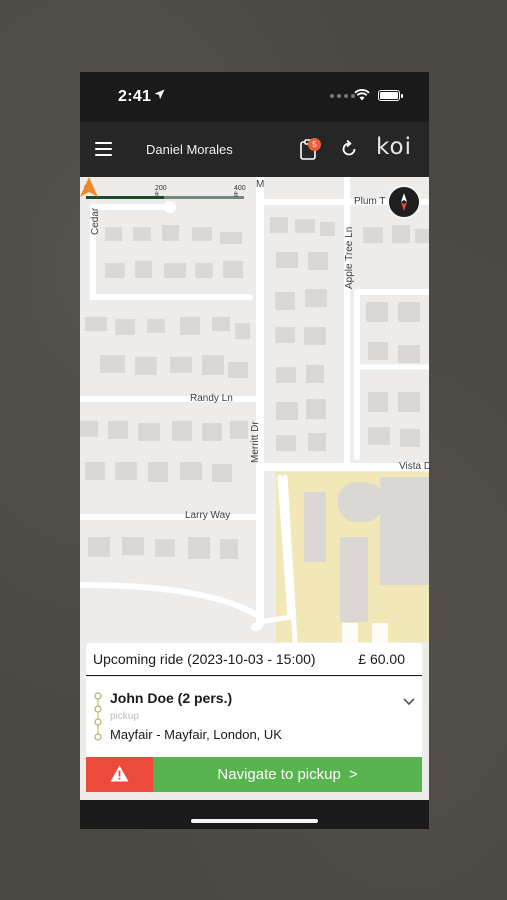  I want to click on chevron-down-icon, so click(409, 702).